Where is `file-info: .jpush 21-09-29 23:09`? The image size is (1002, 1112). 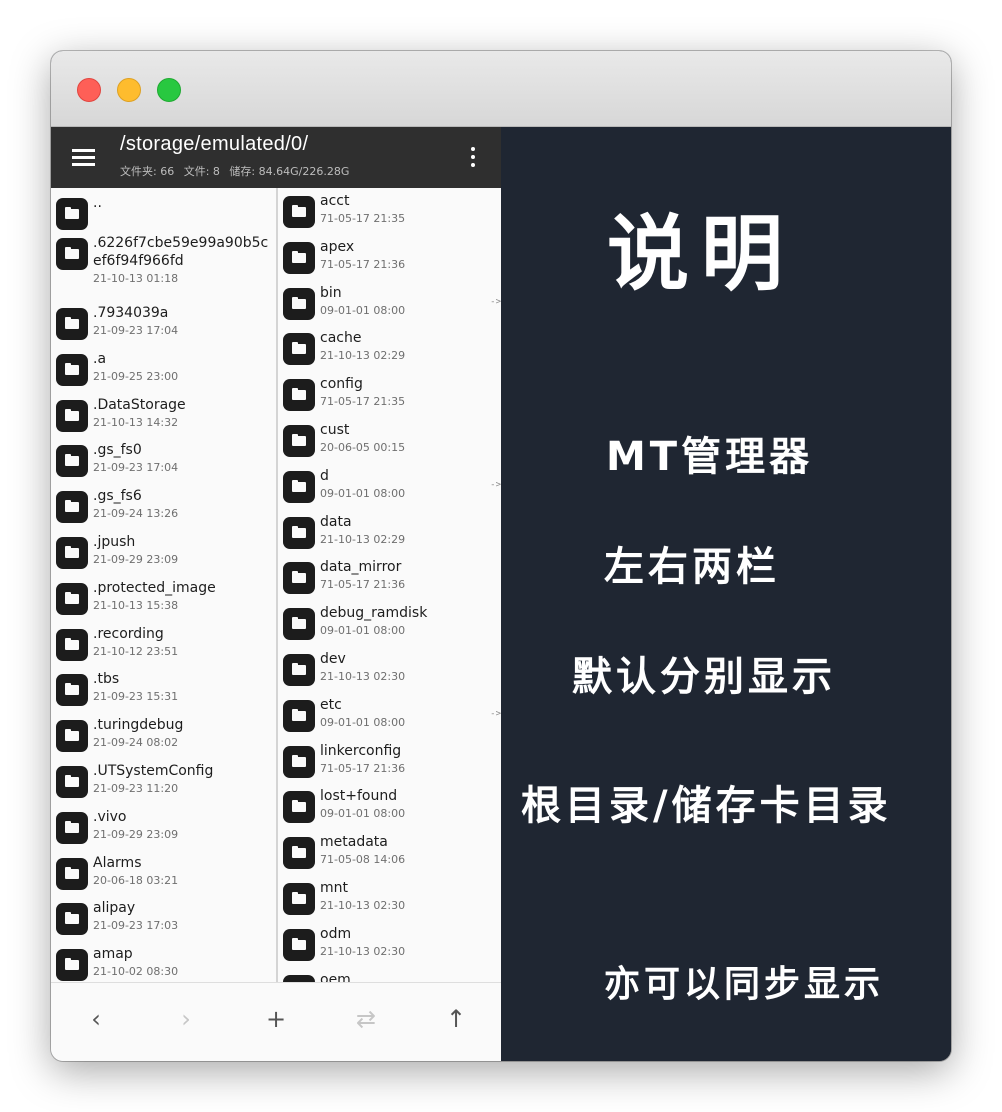
file-info: .jpush 21-09-29 23:09 is located at coordinates (181, 550).